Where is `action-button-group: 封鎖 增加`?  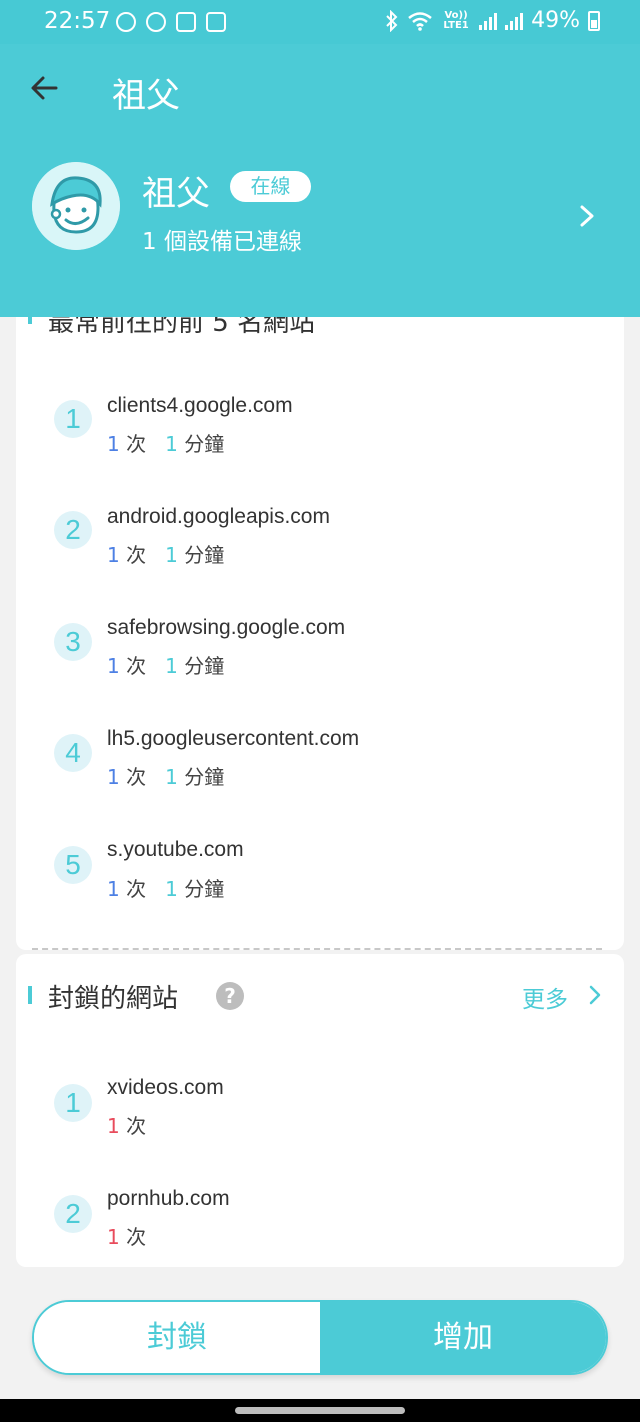 action-button-group: 封鎖 增加 is located at coordinates (320, 1337).